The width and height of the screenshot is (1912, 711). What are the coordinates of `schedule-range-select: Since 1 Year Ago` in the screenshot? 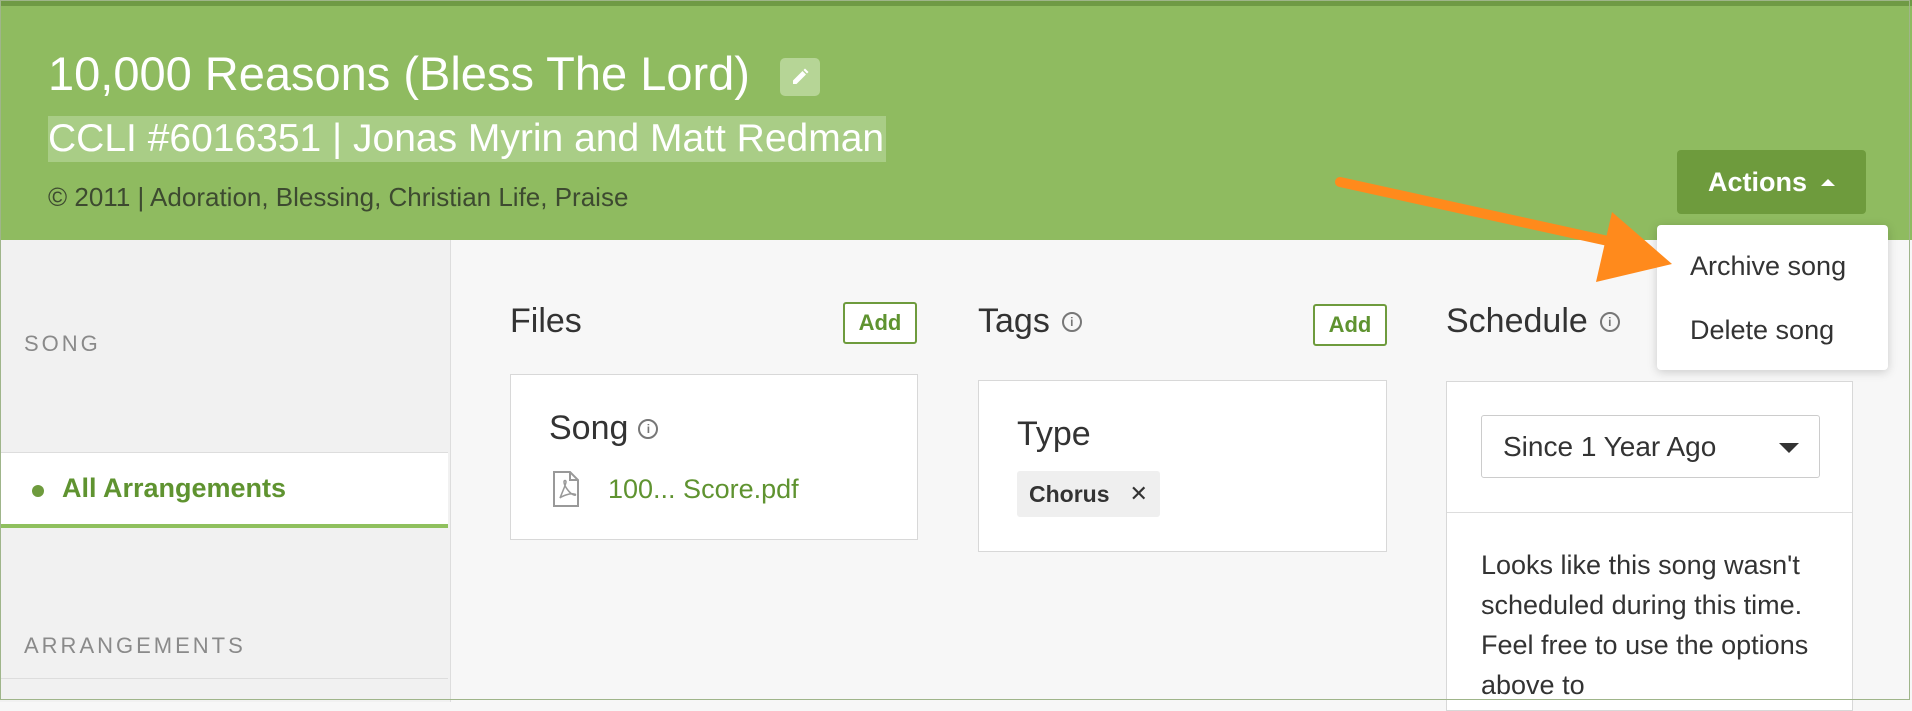 It's located at (1650, 446).